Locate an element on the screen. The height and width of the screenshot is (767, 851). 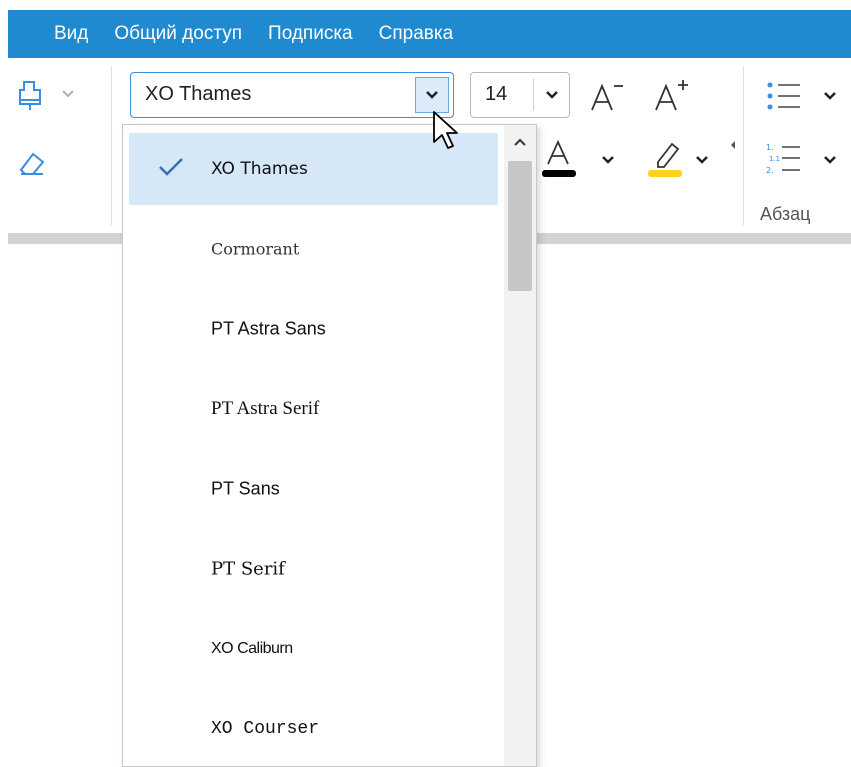
menu-bar: Вид Общий доступ Подписка Справка is located at coordinates (429, 34).